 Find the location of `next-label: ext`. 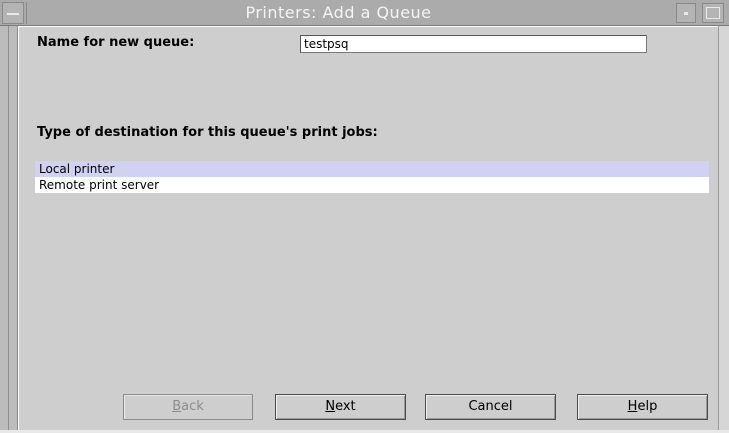

next-label: ext is located at coordinates (345, 406).